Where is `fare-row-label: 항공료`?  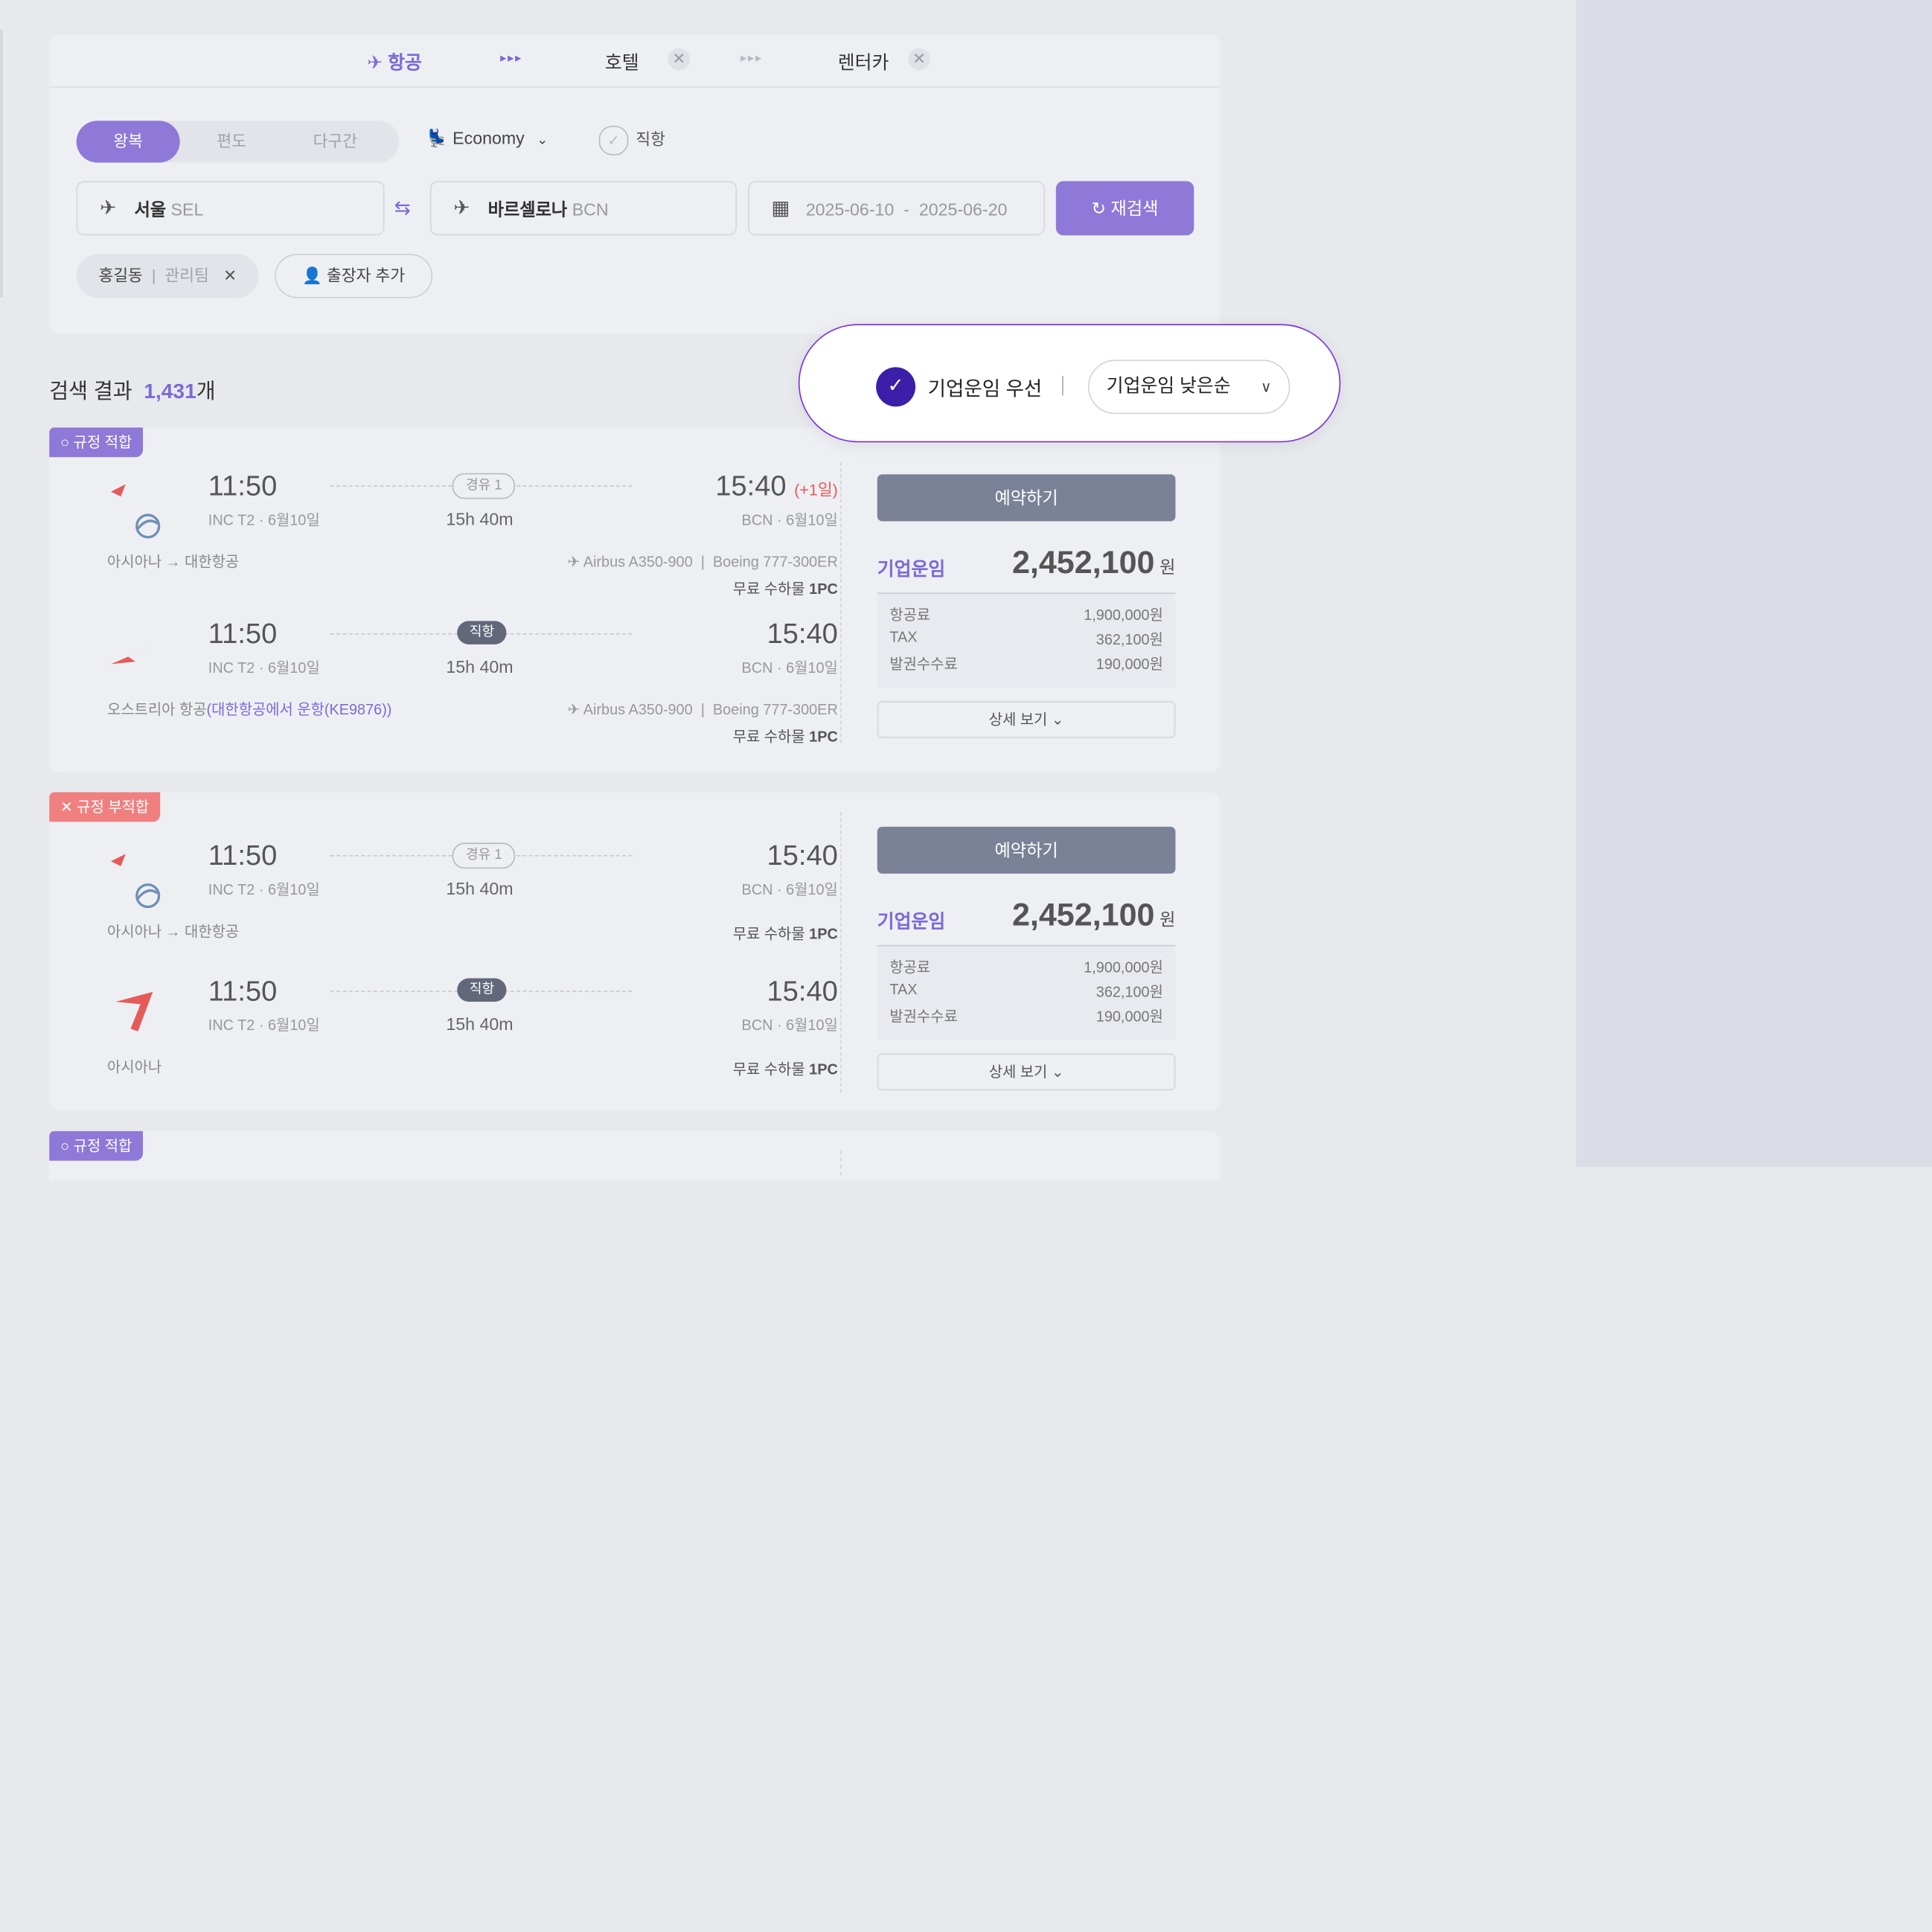 fare-row-label: 항공료 is located at coordinates (910, 615).